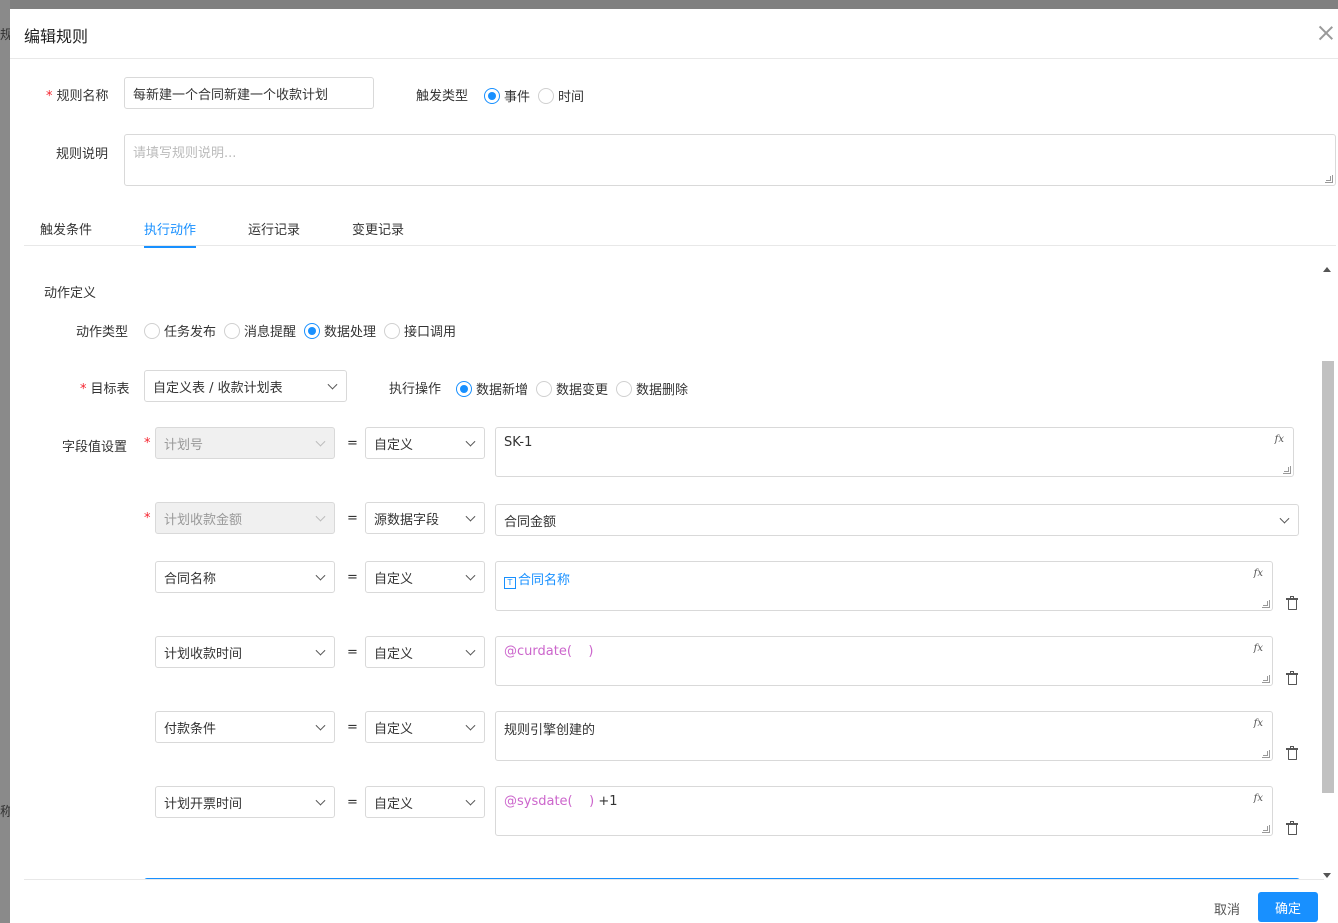  What do you see at coordinates (70, 293) in the screenshot?
I see `section-title: 动作定义` at bounding box center [70, 293].